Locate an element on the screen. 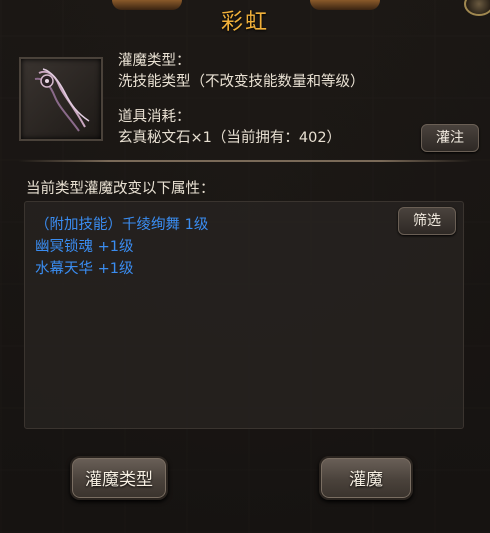 The width and height of the screenshot is (490, 533). attribute-line-1: （附加技能）千绫绚舞 1级 is located at coordinates (122, 225).